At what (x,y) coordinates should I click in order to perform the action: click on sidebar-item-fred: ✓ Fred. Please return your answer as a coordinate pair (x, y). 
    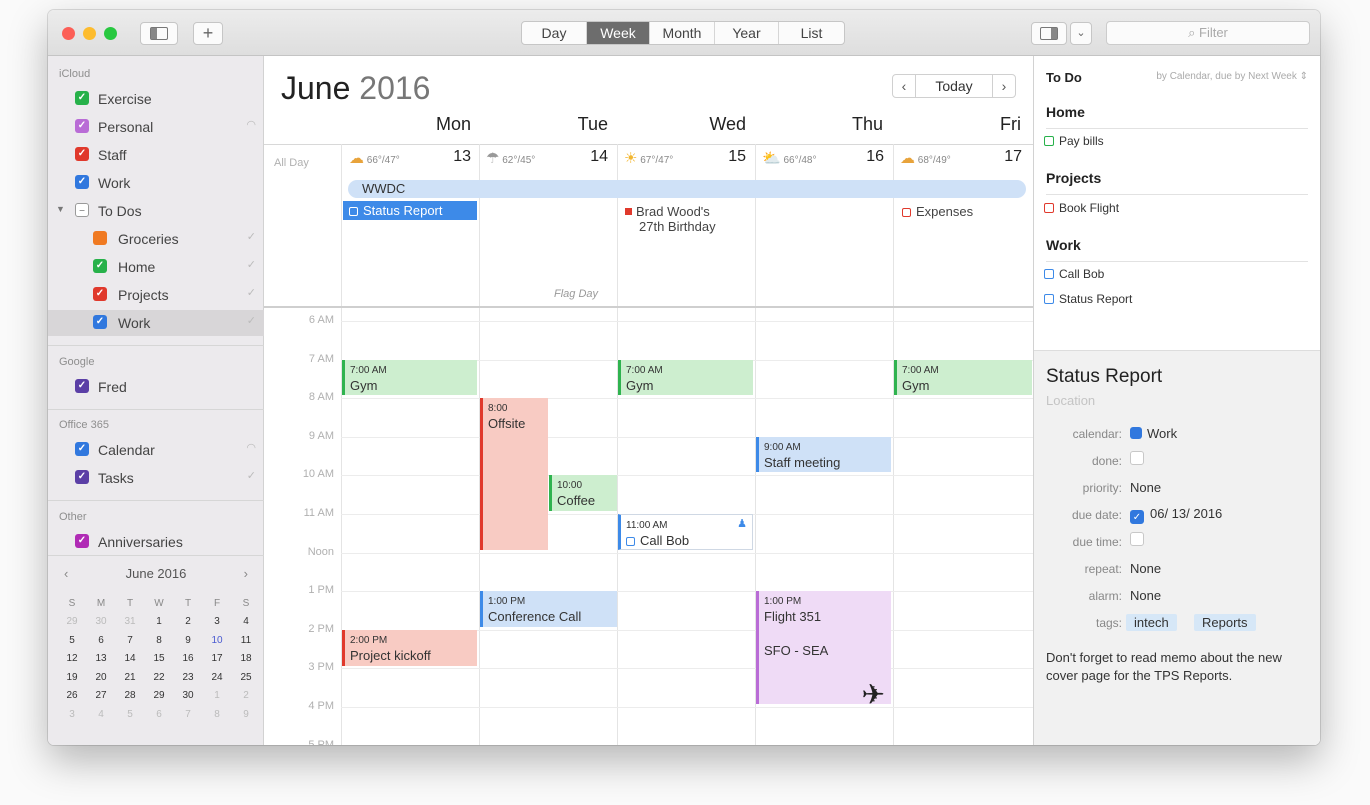
    Looking at the image, I should click on (156, 387).